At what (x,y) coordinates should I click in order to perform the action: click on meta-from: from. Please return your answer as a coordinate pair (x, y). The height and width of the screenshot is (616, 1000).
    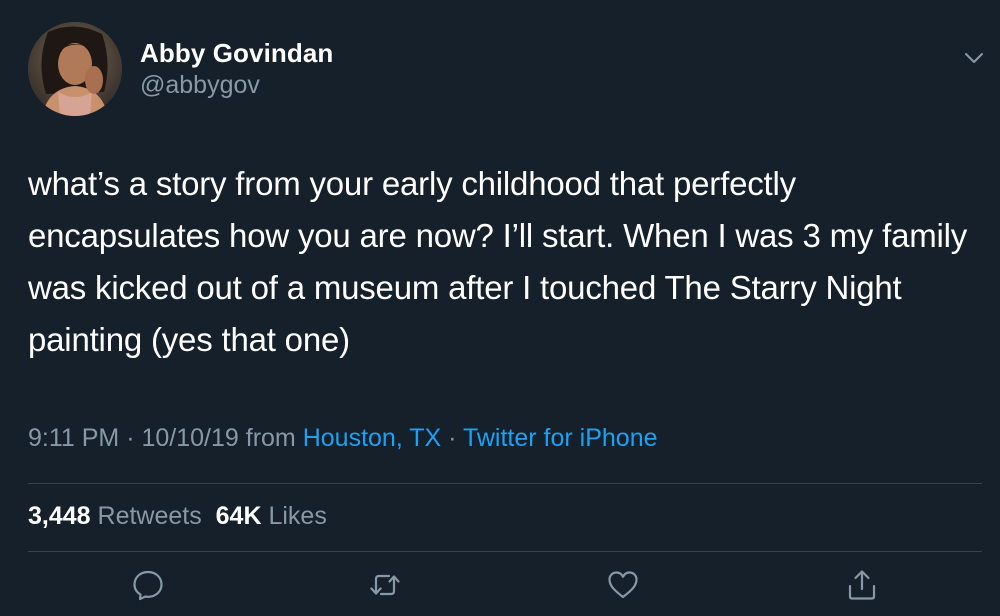
    Looking at the image, I should click on (270, 438).